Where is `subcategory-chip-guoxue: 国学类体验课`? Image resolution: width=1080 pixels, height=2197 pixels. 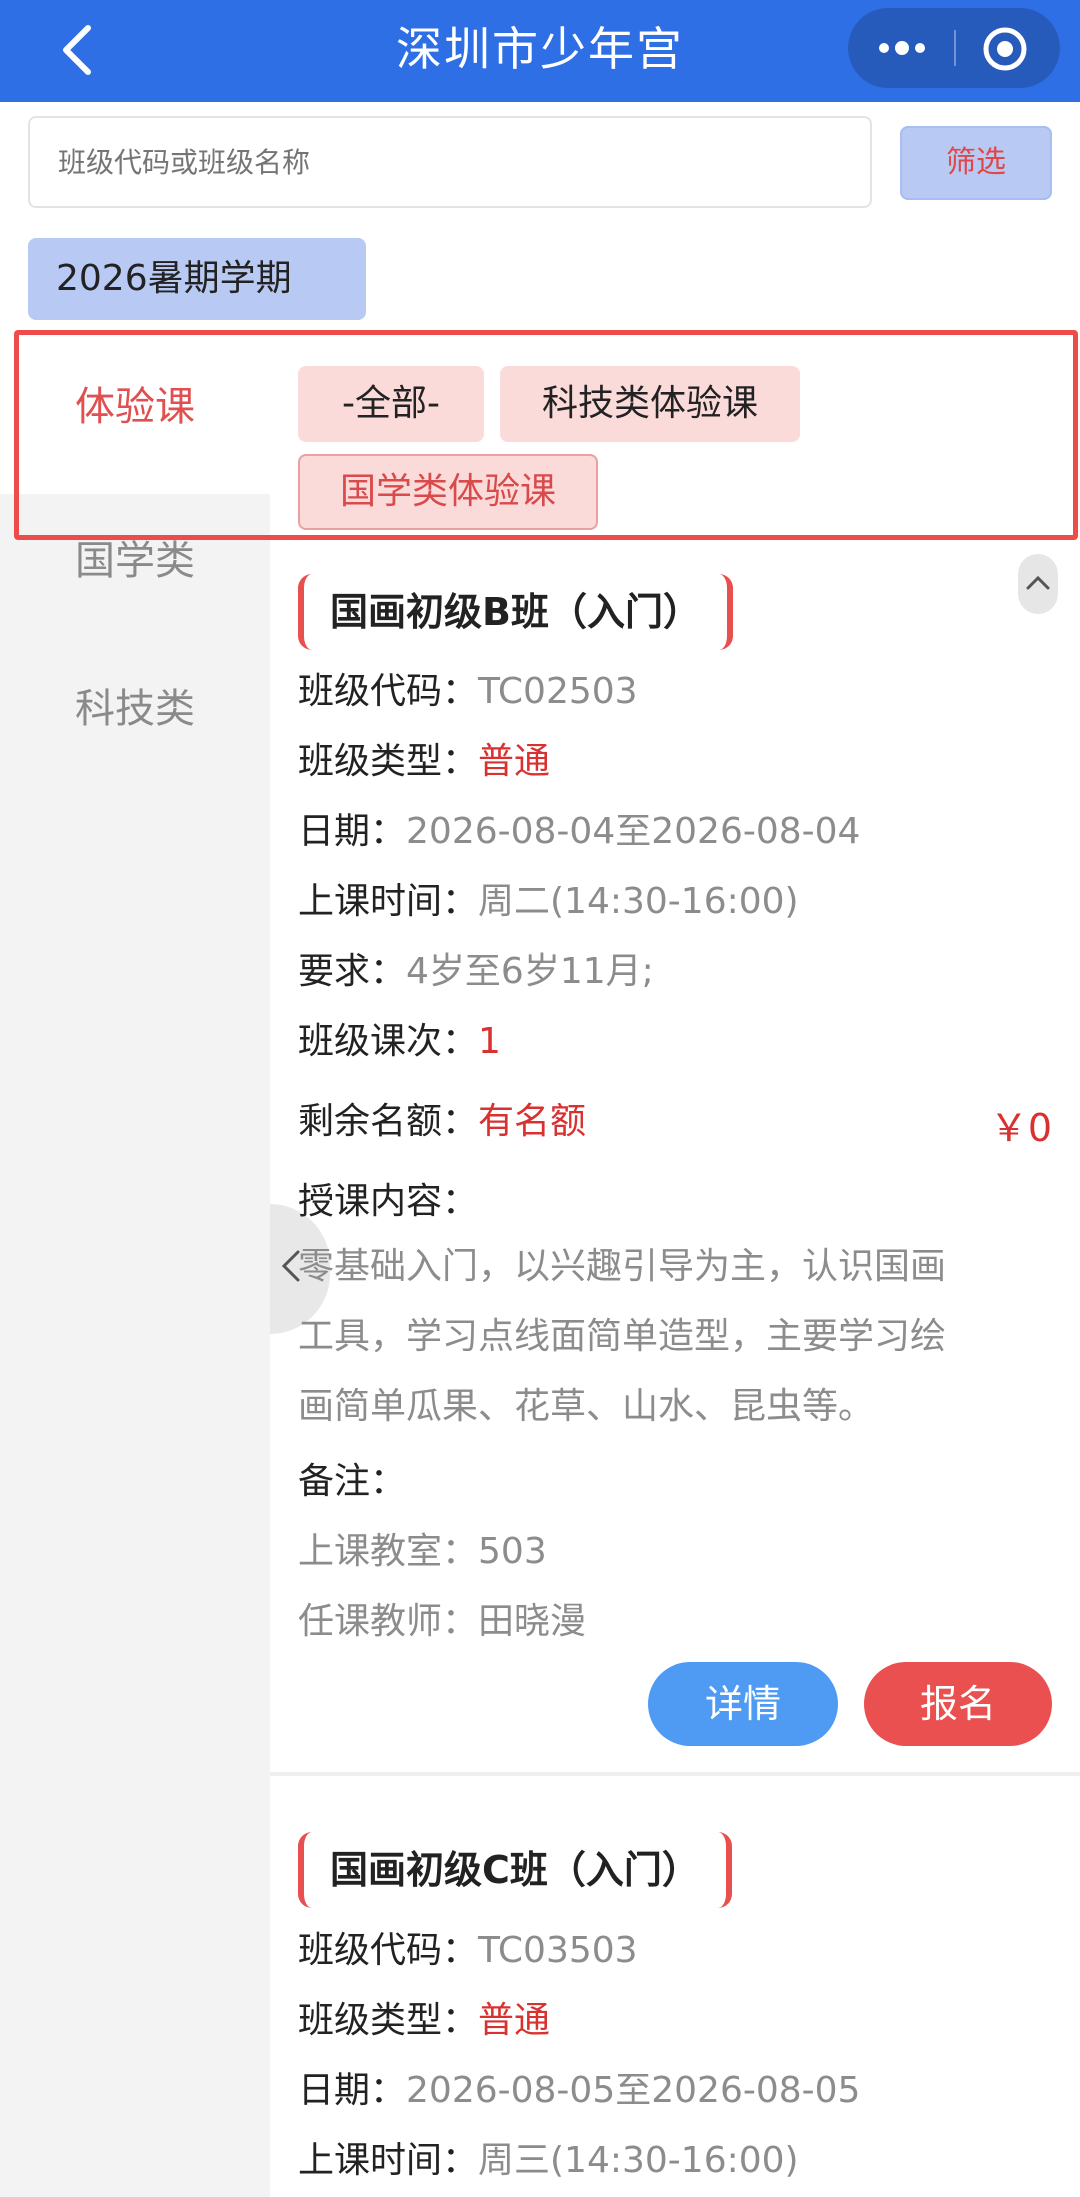 subcategory-chip-guoxue: 国学类体验课 is located at coordinates (448, 492).